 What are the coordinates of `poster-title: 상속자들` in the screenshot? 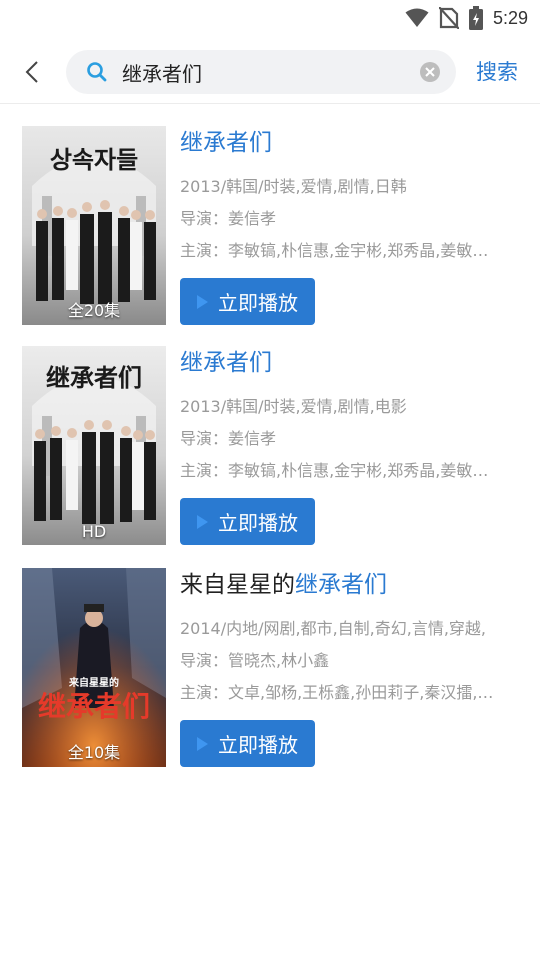 It's located at (94, 160).